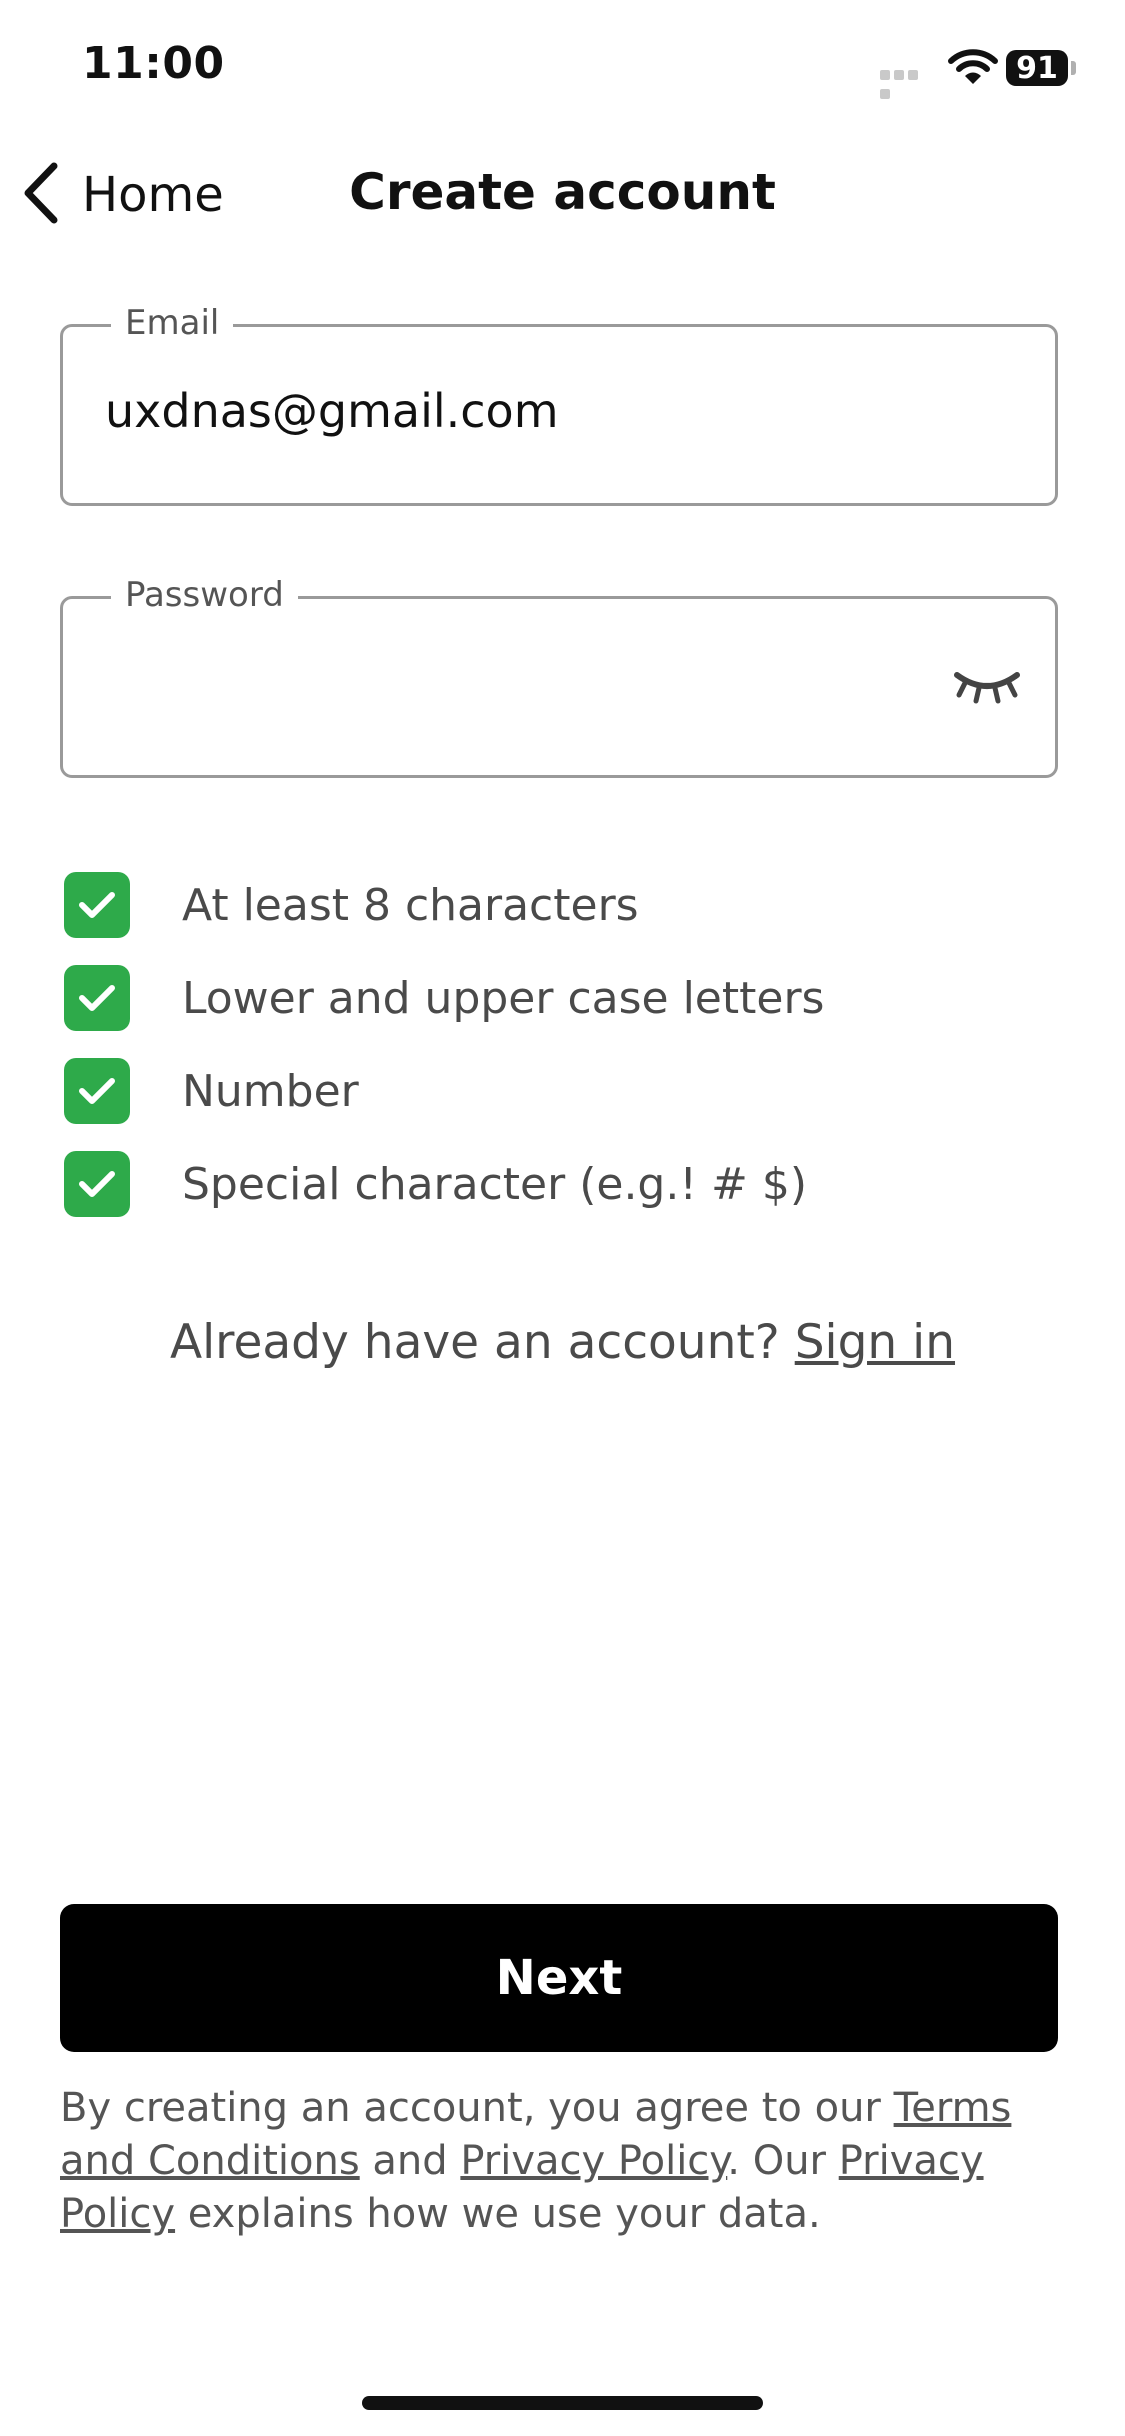 The width and height of the screenshot is (1125, 2436). I want to click on requirement-item: At least 8 characters, so click(444, 905).